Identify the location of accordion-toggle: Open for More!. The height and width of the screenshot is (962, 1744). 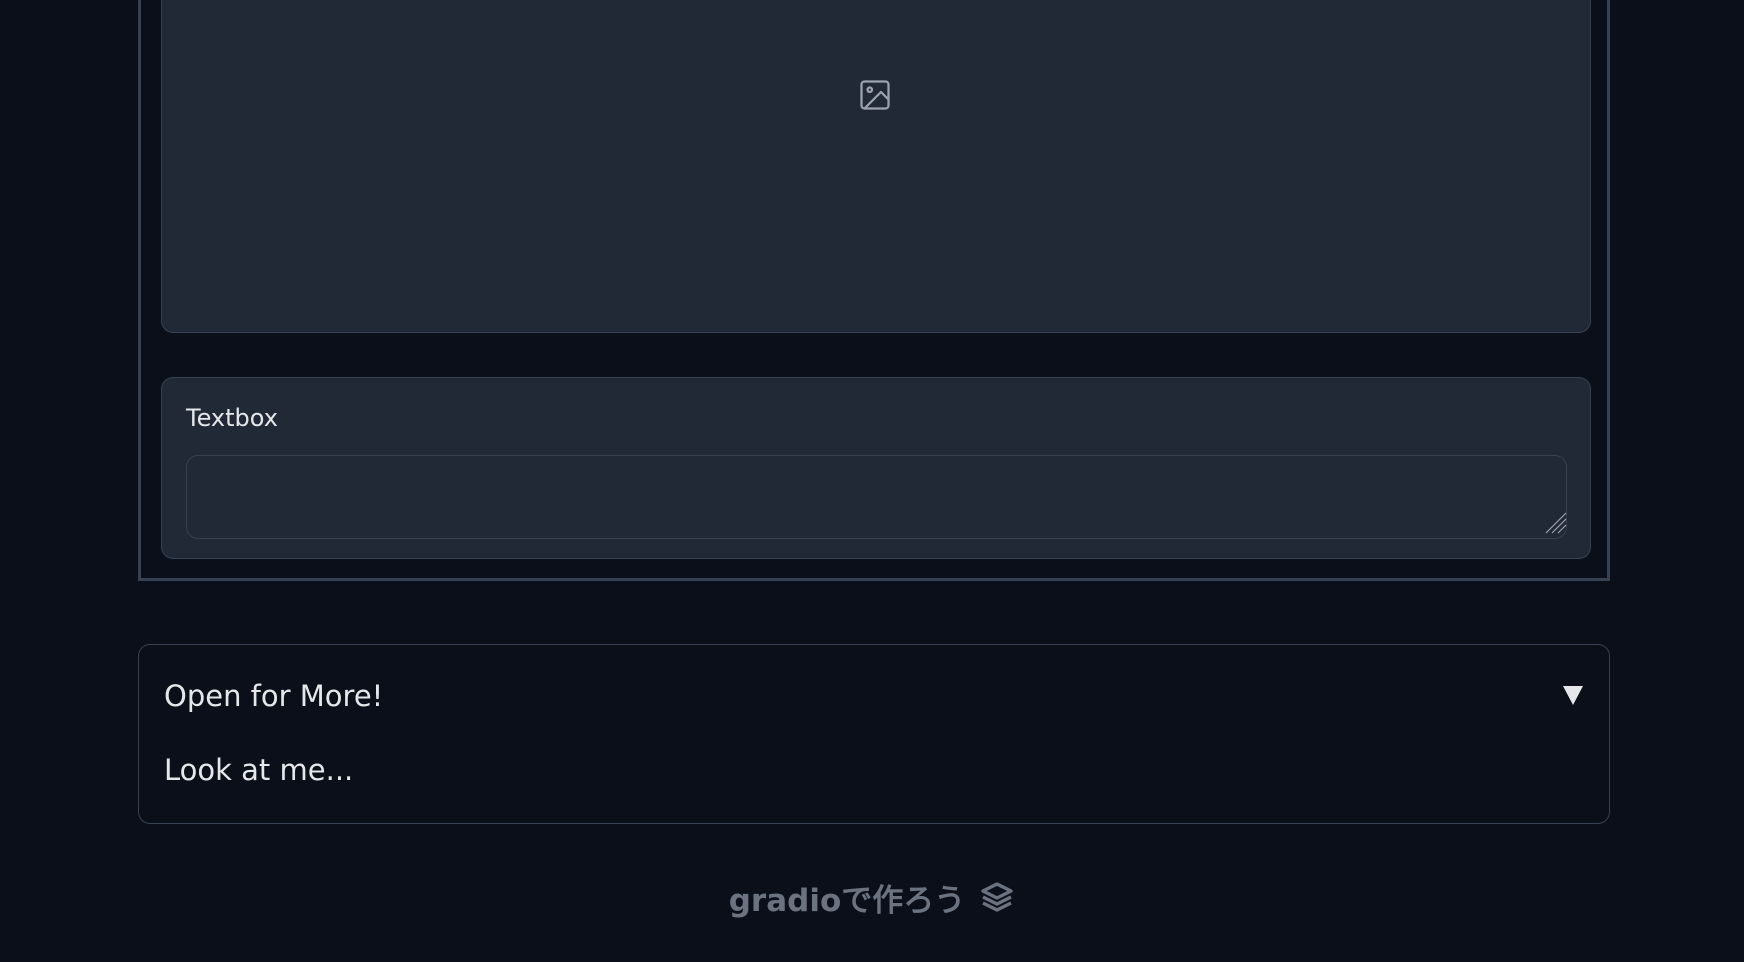
(874, 695).